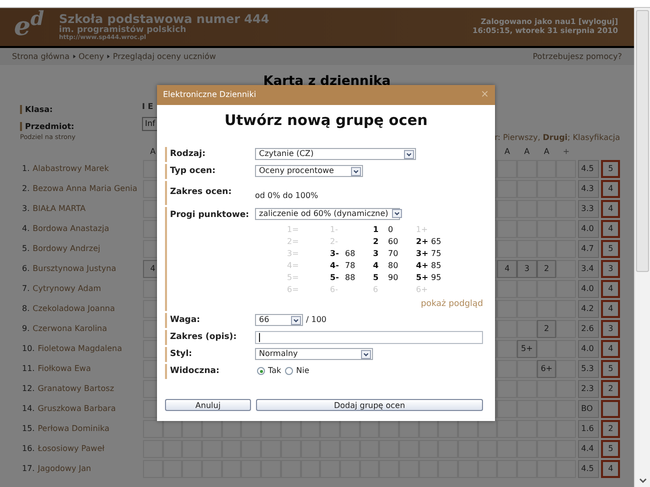 This screenshot has width=650, height=487. Describe the element at coordinates (507, 269) in the screenshot. I see `grade-cell: 4` at that location.